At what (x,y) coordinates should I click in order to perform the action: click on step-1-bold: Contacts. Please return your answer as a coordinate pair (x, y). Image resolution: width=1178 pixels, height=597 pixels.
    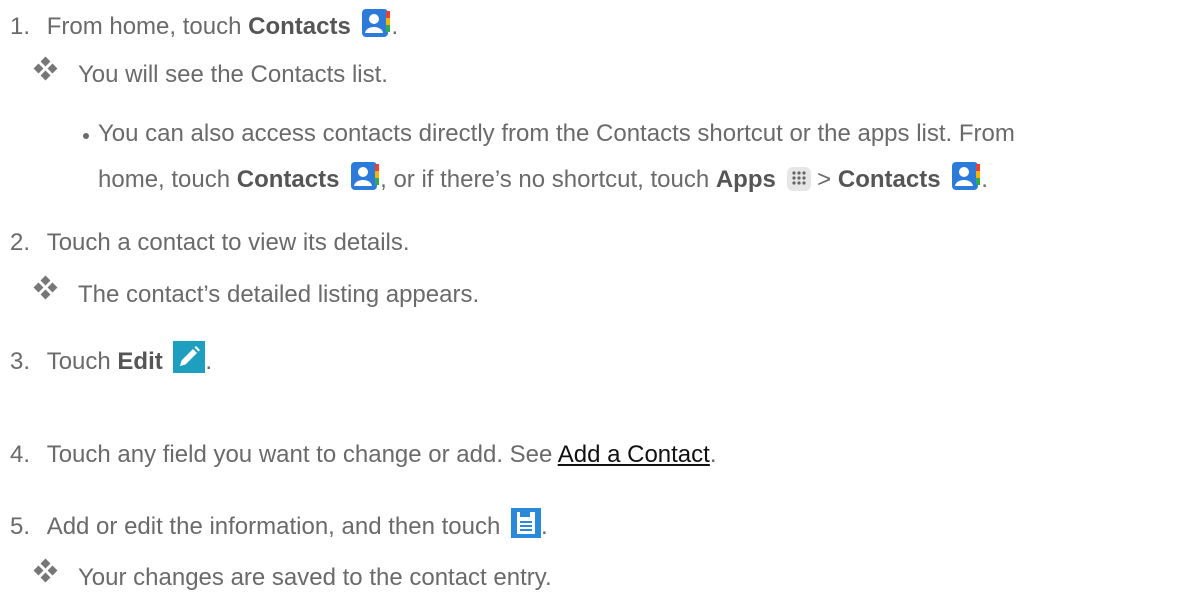
    Looking at the image, I should click on (299, 26).